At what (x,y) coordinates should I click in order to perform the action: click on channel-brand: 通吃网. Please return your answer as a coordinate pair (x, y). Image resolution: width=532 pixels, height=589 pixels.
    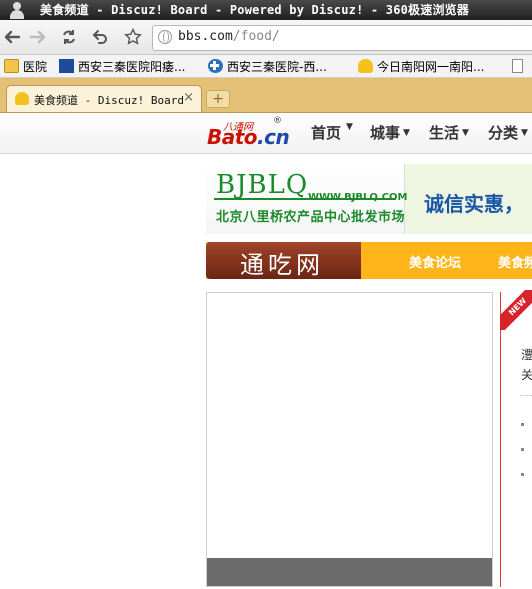
    Looking at the image, I should click on (283, 260).